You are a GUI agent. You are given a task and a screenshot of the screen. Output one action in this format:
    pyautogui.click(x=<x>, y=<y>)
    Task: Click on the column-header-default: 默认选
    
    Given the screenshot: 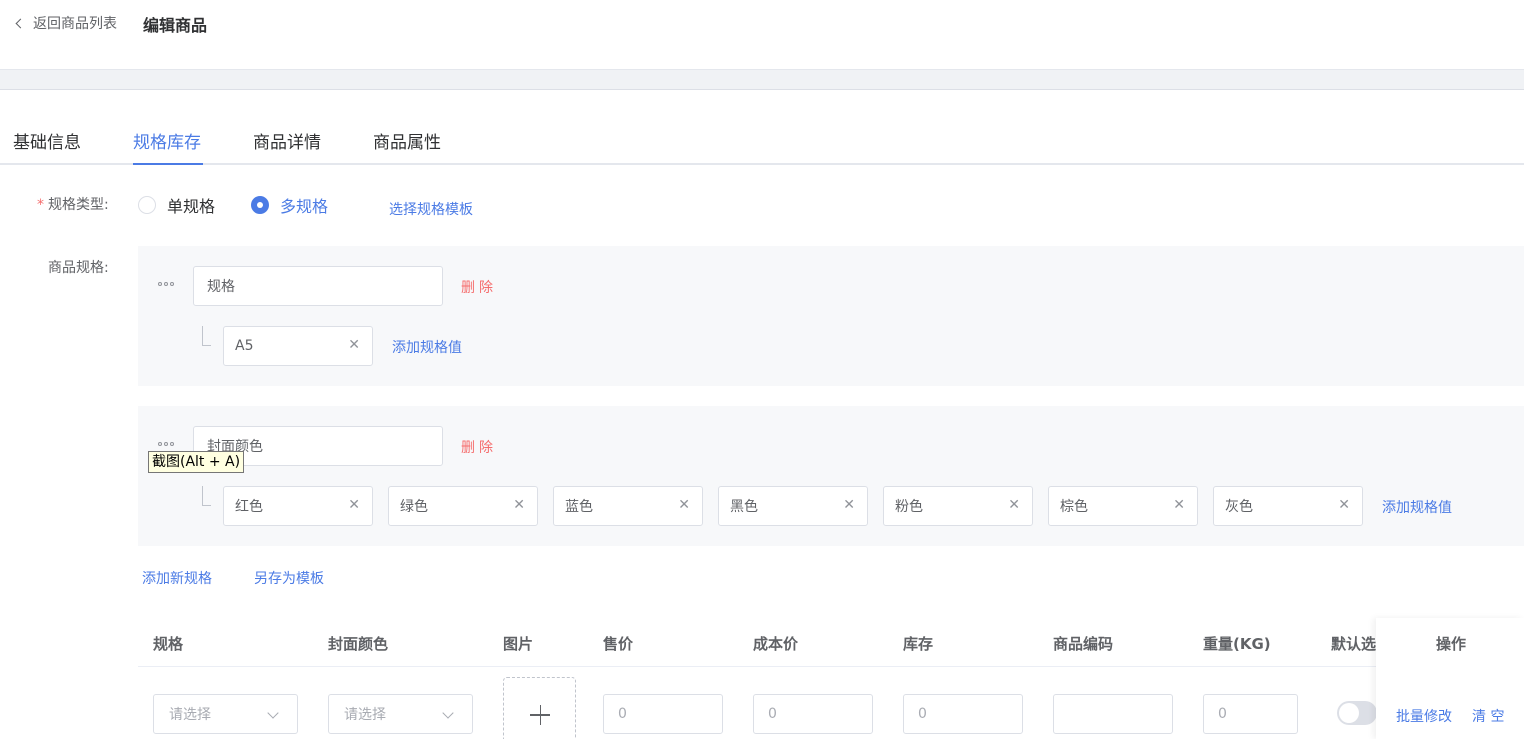 What is the action you would take?
    pyautogui.click(x=1354, y=644)
    